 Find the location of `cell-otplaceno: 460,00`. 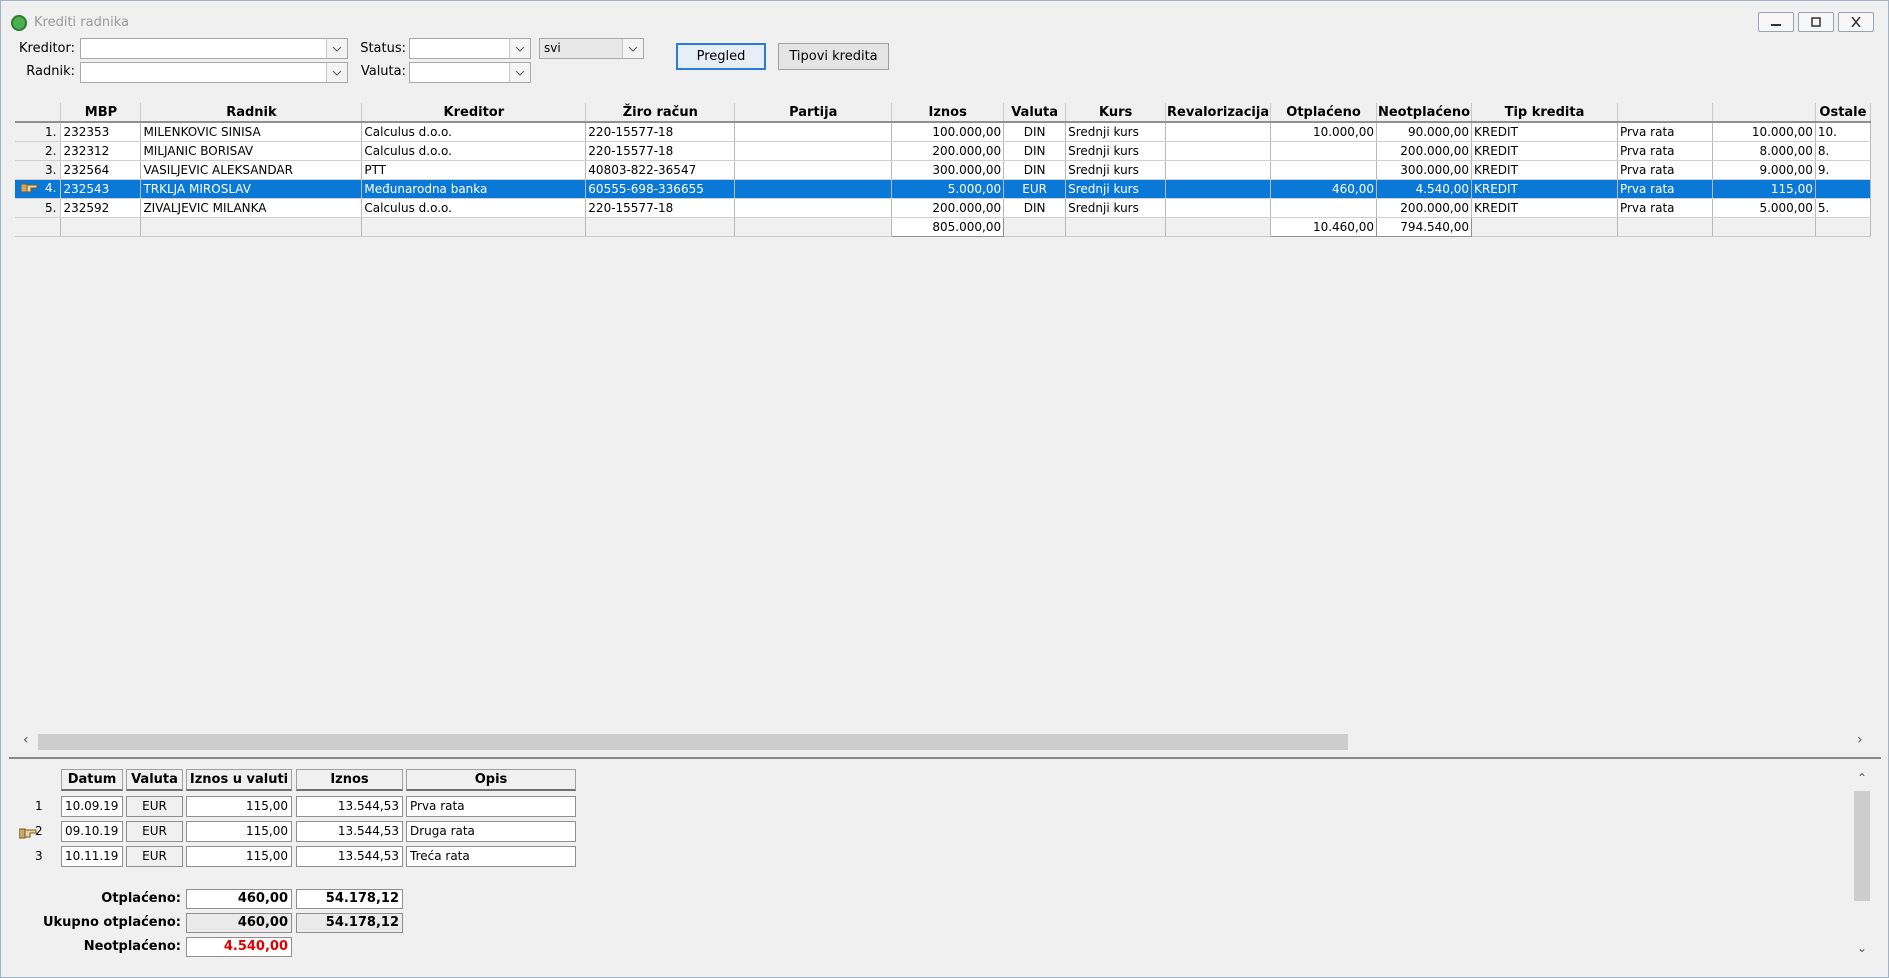

cell-otplaceno: 460,00 is located at coordinates (1324, 189).